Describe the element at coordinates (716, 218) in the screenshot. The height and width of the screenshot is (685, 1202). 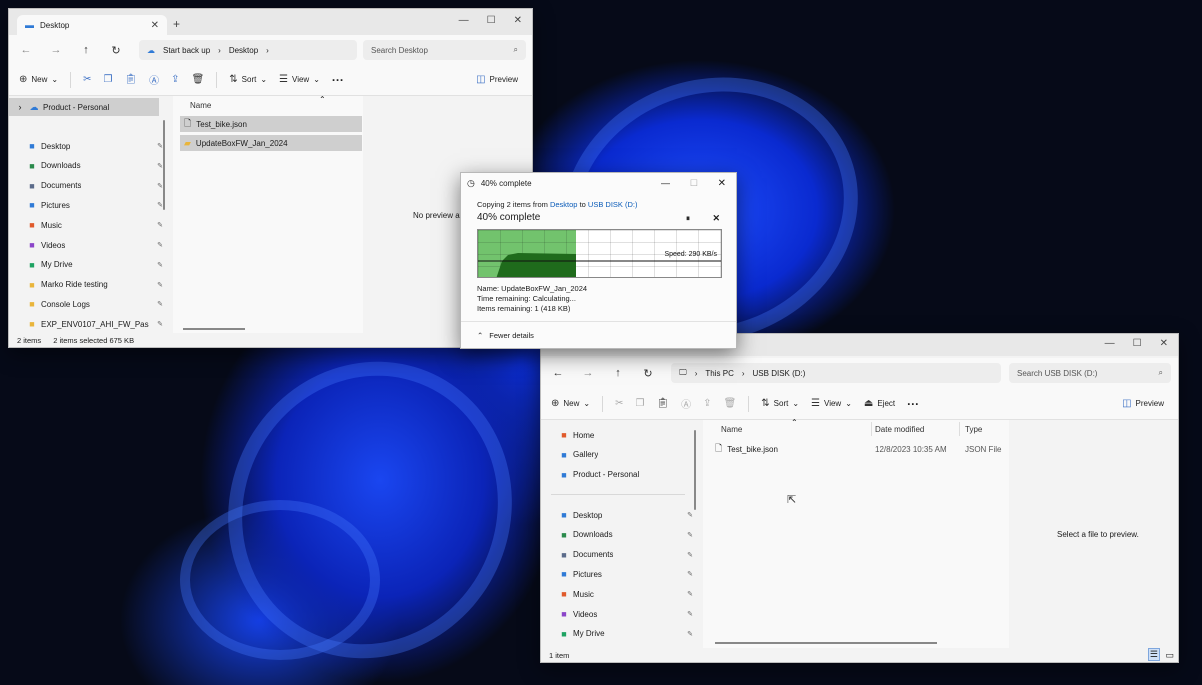
I see `cancel-copy-button: ✕` at that location.